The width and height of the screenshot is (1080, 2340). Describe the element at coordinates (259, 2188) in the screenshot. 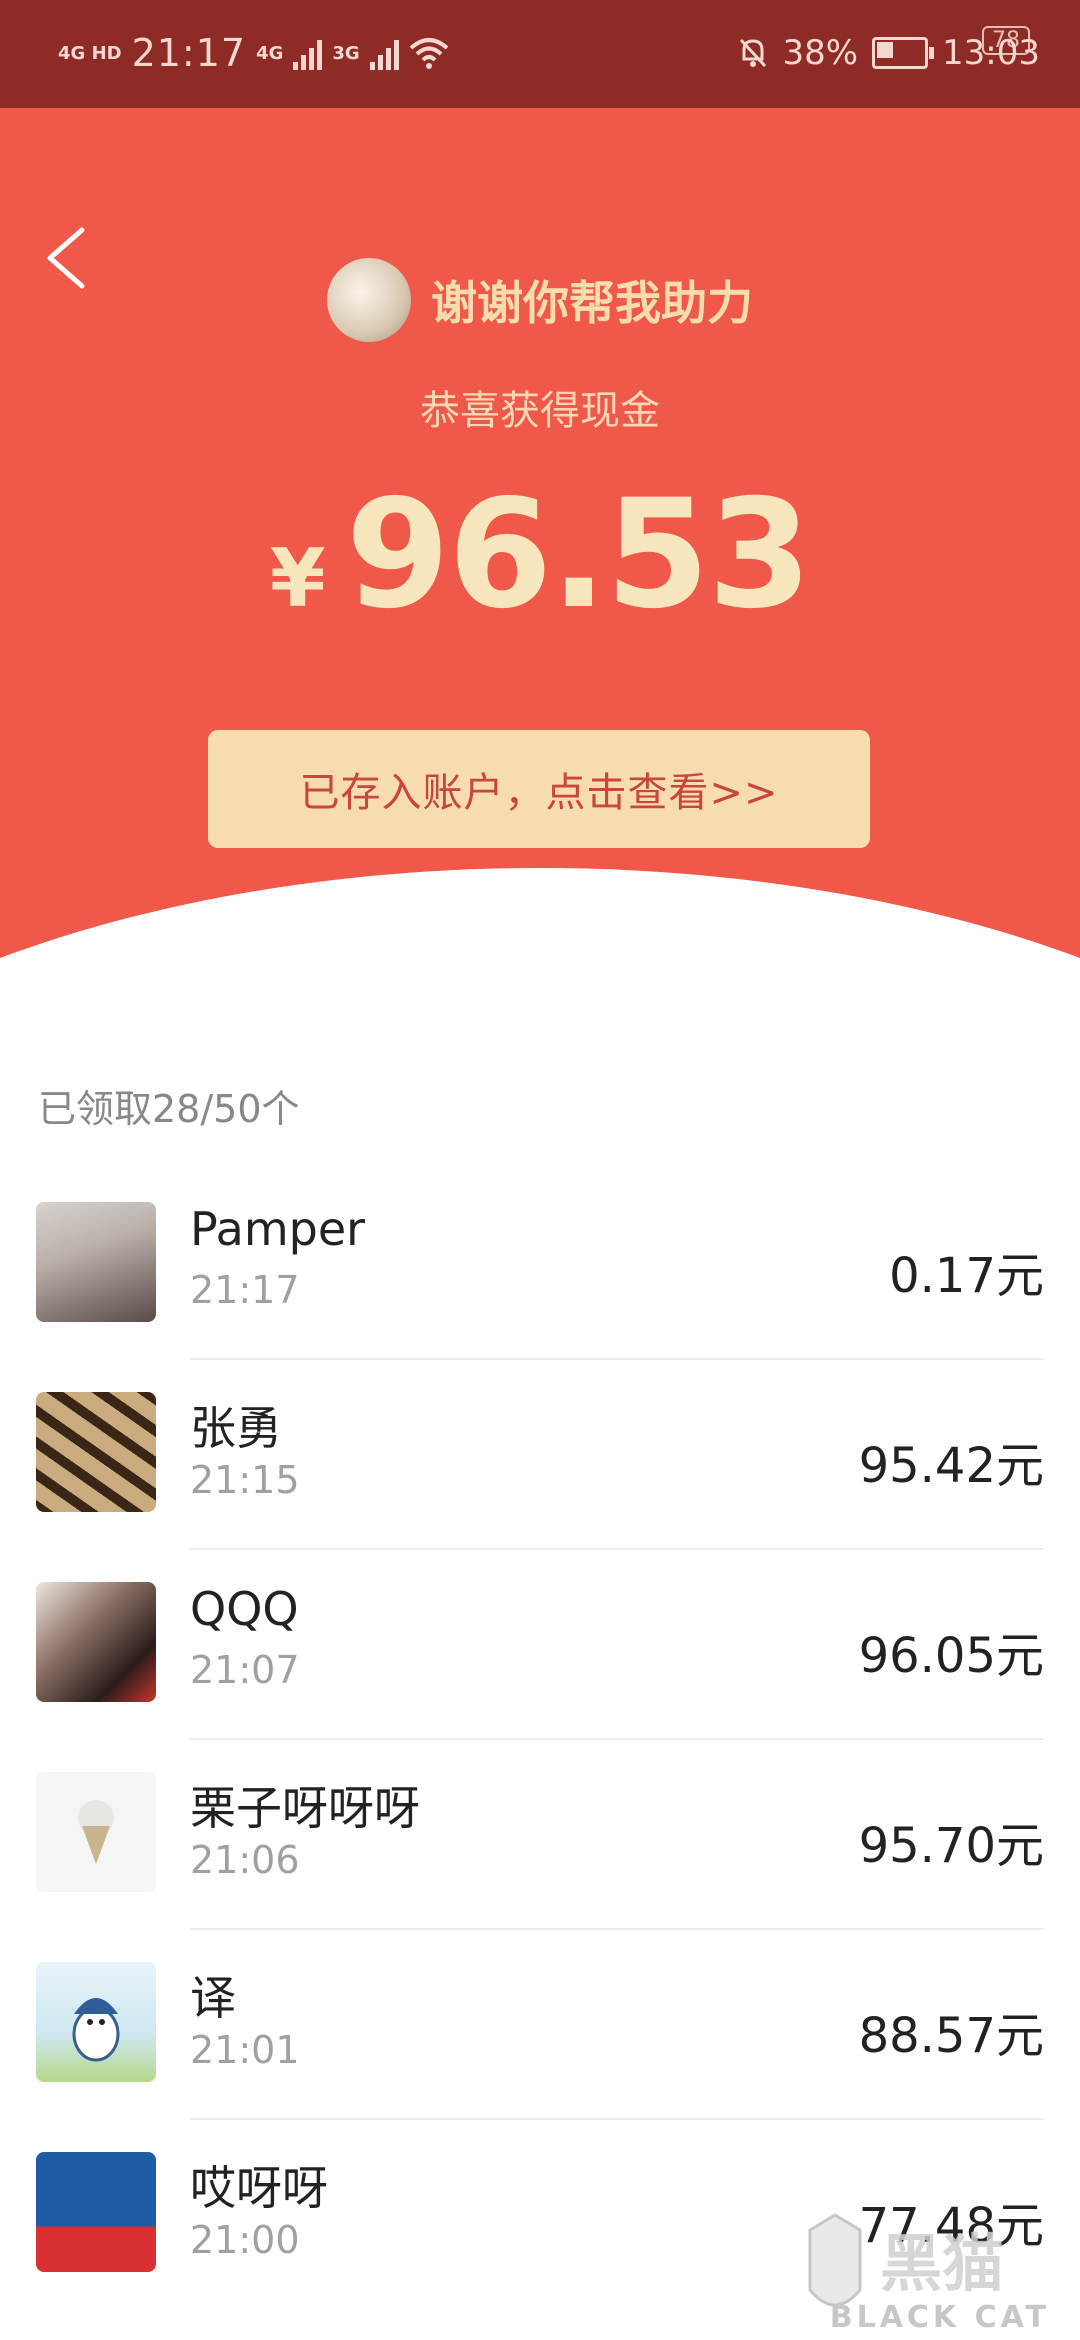

I see `recipient-name: 哎呀呀` at that location.